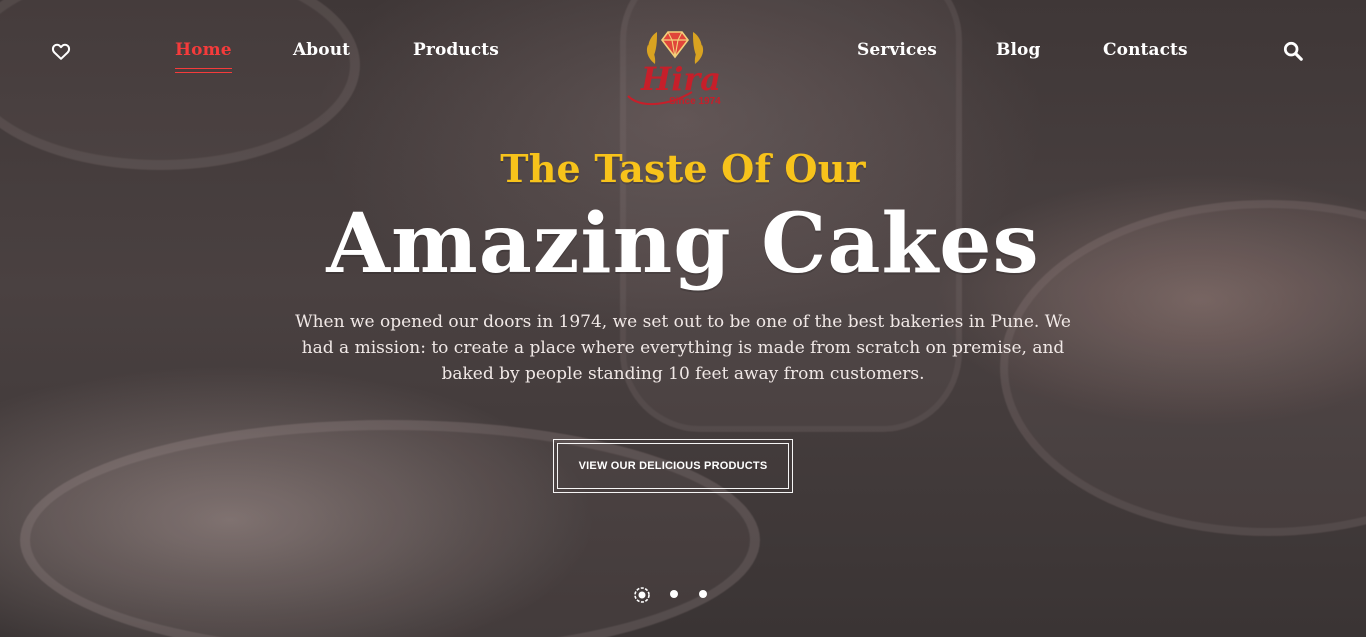  I want to click on nav-products-label: Products, so click(456, 50).